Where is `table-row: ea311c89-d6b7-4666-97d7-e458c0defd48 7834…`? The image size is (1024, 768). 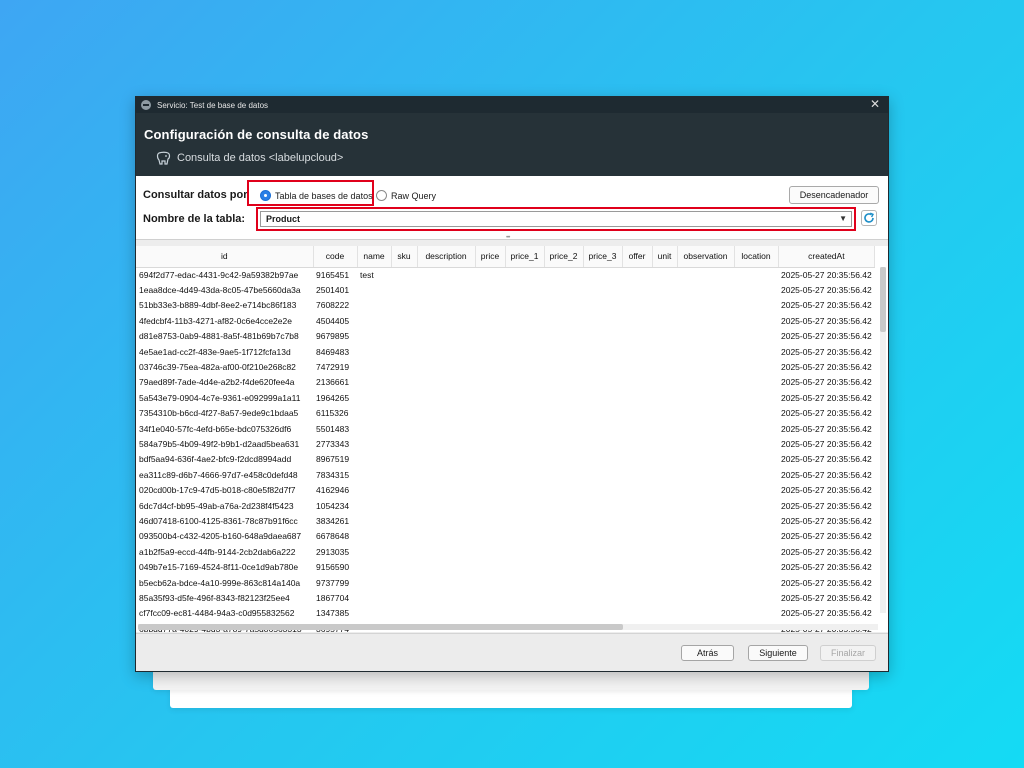 table-row: ea311c89-d6b7-4666-97d7-e458c0defd48 7834… is located at coordinates (505, 474).